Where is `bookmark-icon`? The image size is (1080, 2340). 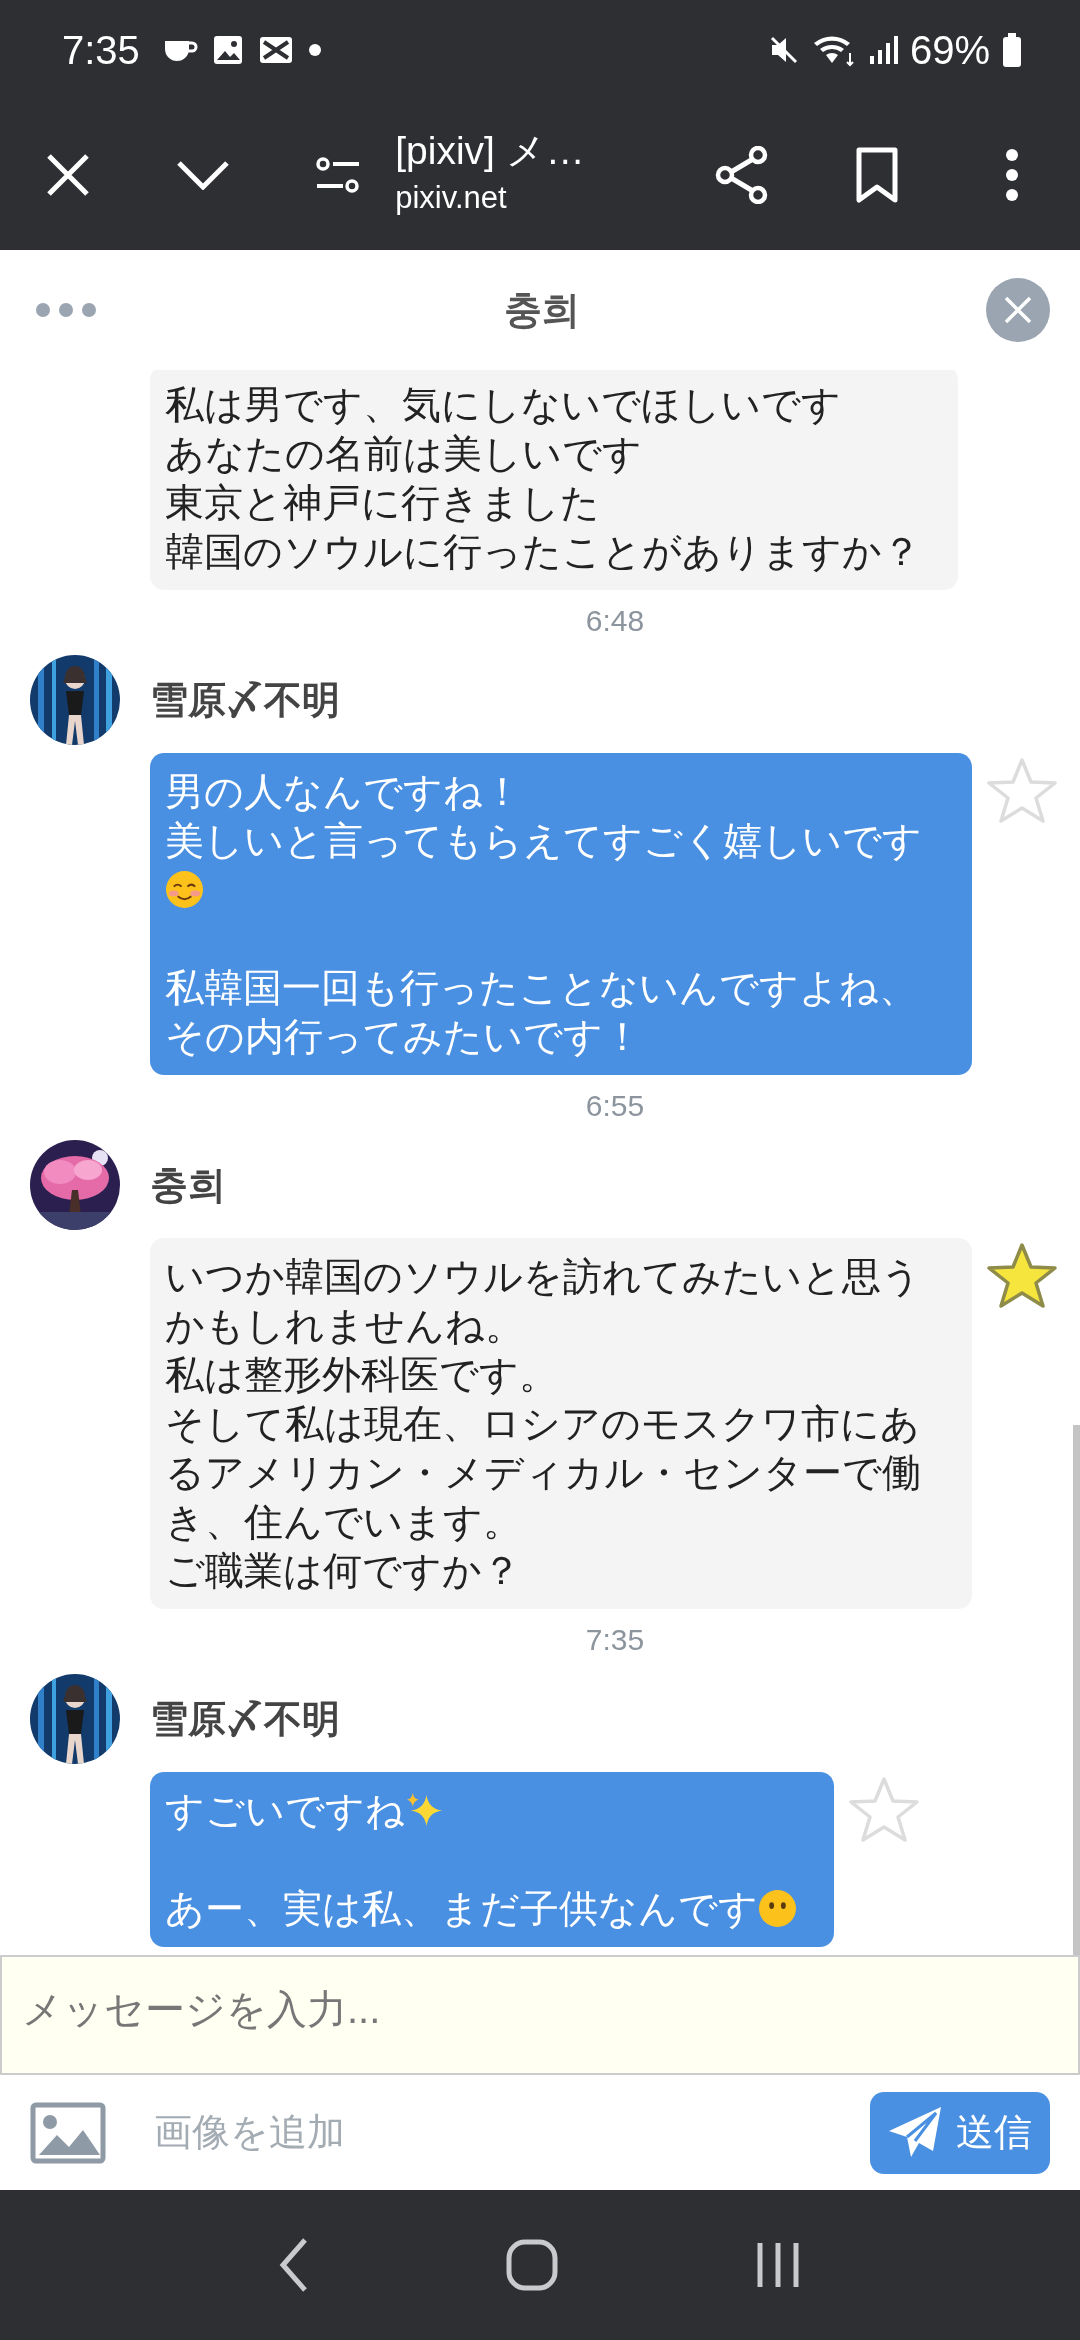
bookmark-icon is located at coordinates (877, 175).